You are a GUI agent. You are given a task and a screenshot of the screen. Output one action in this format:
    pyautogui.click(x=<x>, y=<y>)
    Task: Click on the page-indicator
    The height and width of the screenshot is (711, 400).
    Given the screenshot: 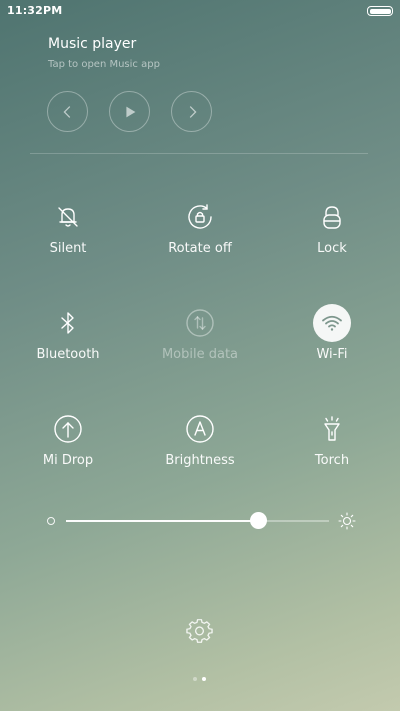 What is the action you would take?
    pyautogui.click(x=199, y=679)
    